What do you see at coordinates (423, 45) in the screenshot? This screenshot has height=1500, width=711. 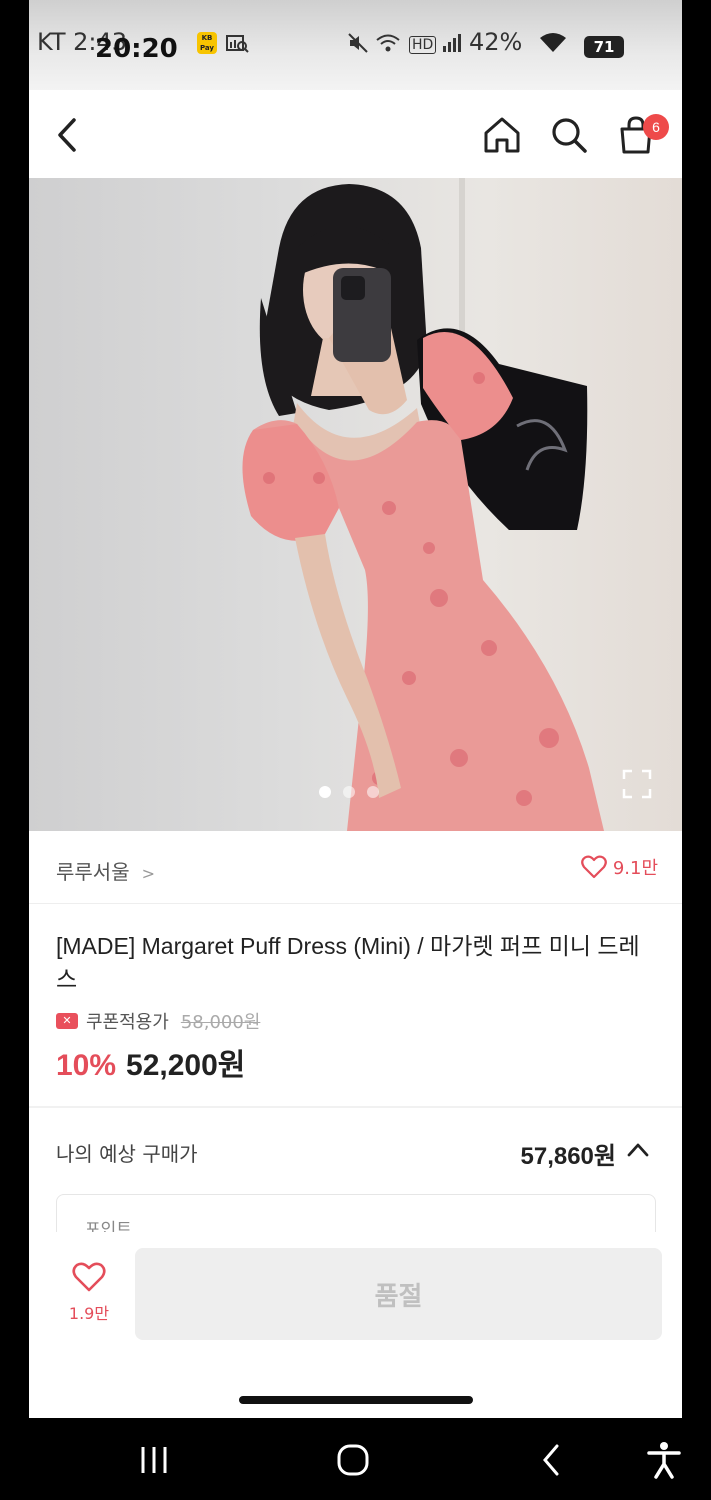 I see `hd-voice-icon: HD` at bounding box center [423, 45].